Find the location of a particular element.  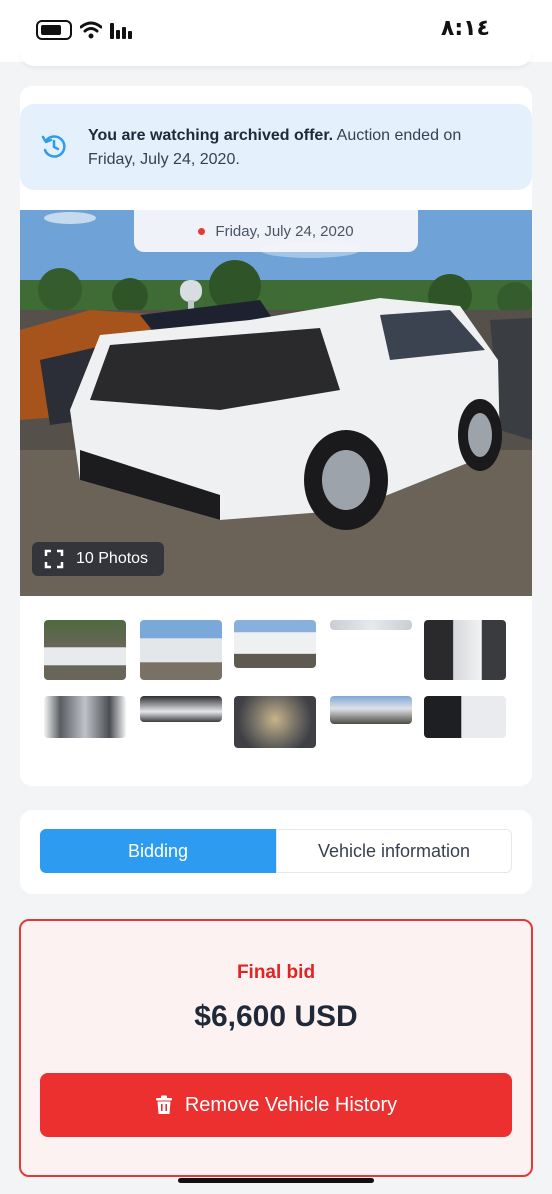

final-bid-amount: $6,600 USD is located at coordinates (276, 1016).